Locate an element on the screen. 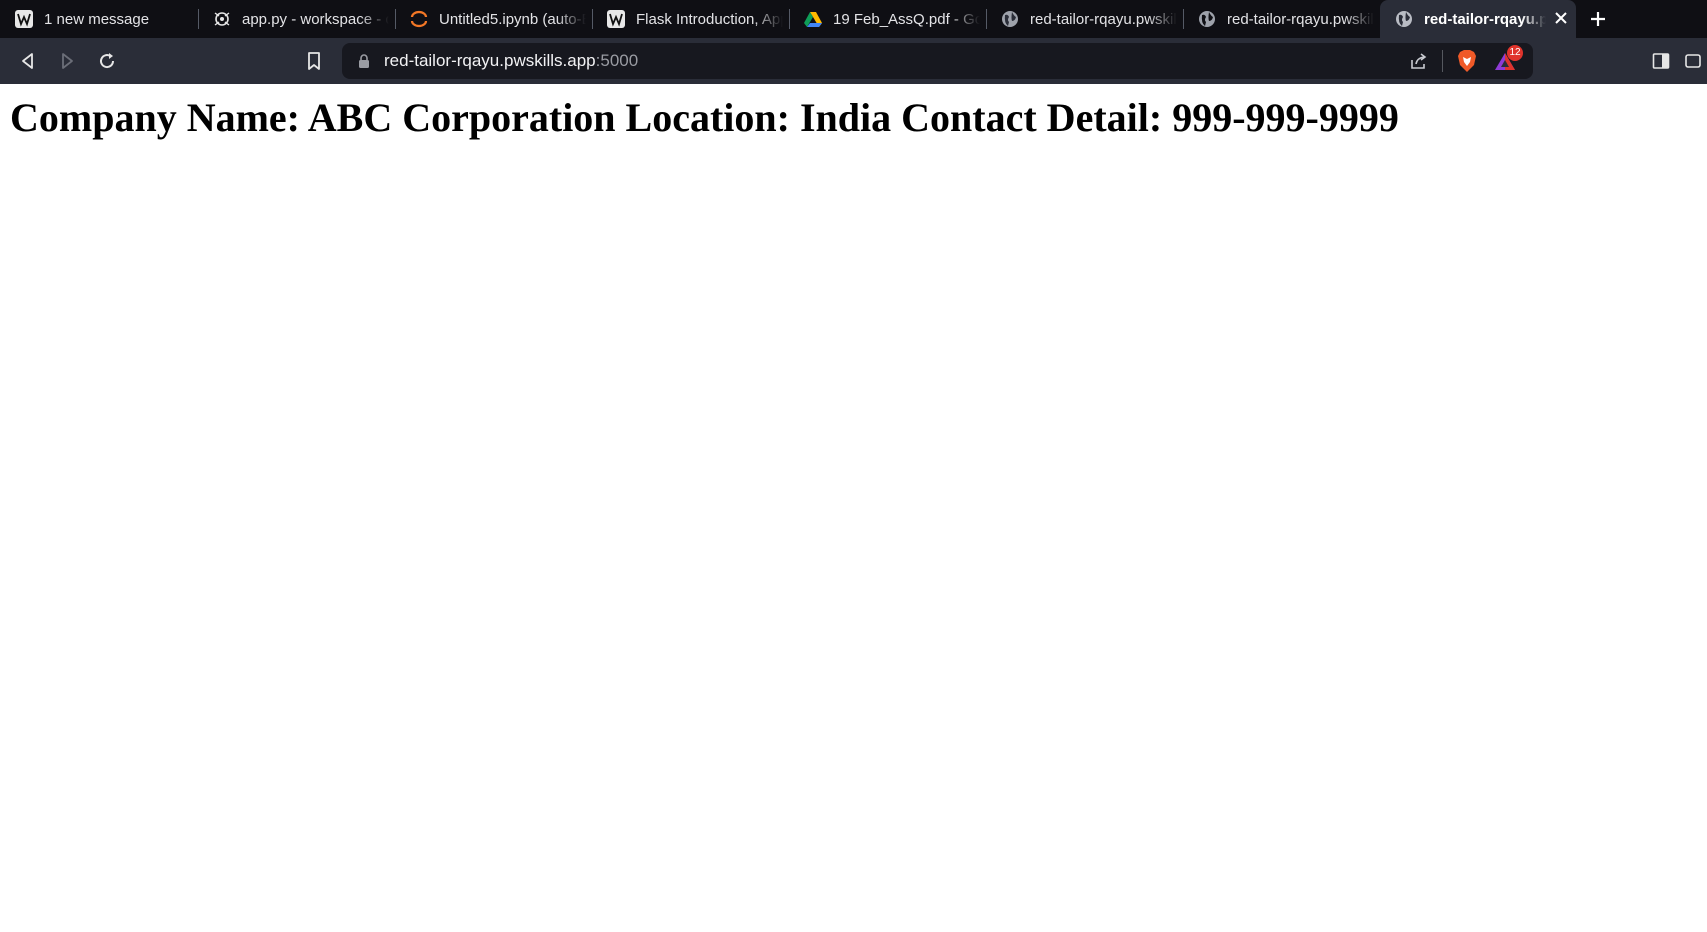  tab-6: red-tailor-rqayu.pwskill is located at coordinates (1084, 19).